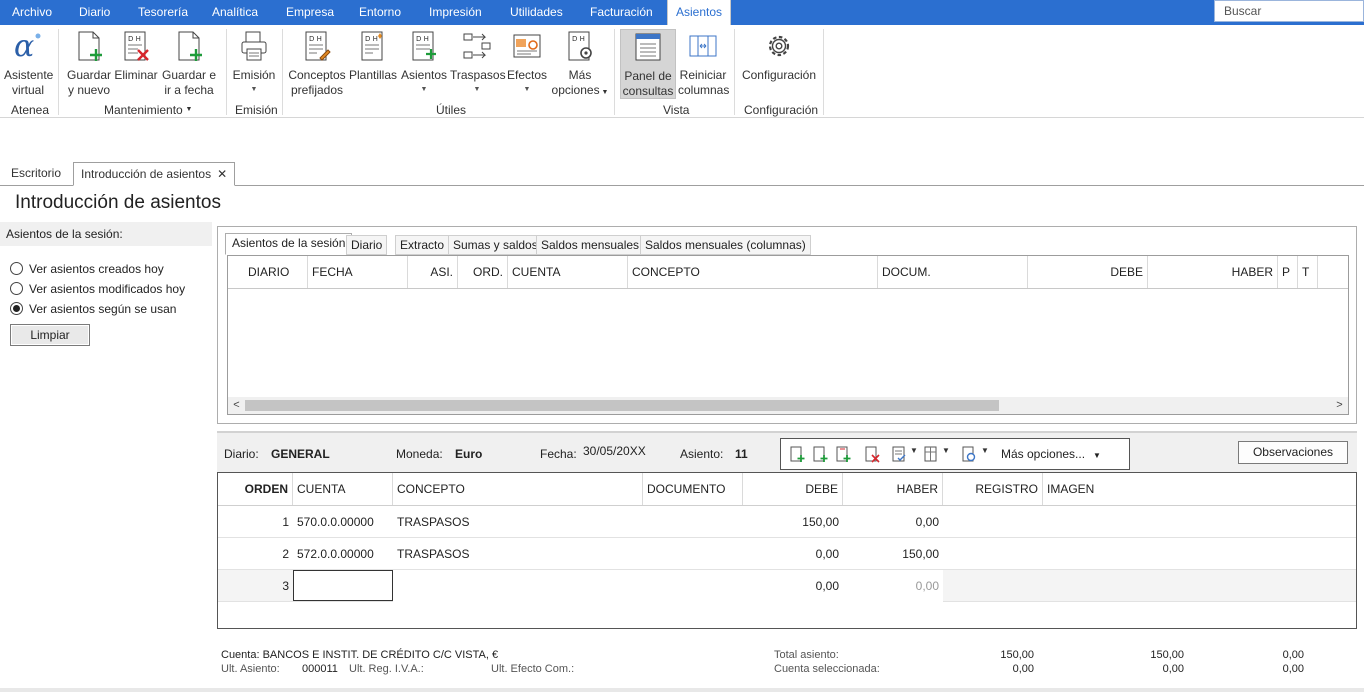  What do you see at coordinates (495, 245) in the screenshot?
I see `subtab-sumas-saldos: Sumas y saldos` at bounding box center [495, 245].